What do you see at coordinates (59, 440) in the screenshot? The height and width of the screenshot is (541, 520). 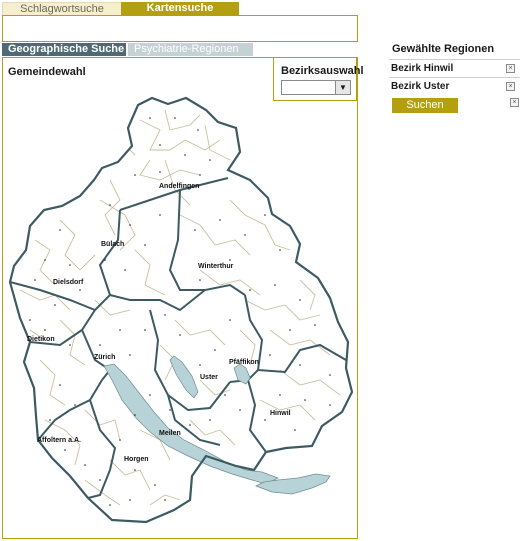 I see `district-label-affoltern: Affoltern a.A.` at bounding box center [59, 440].